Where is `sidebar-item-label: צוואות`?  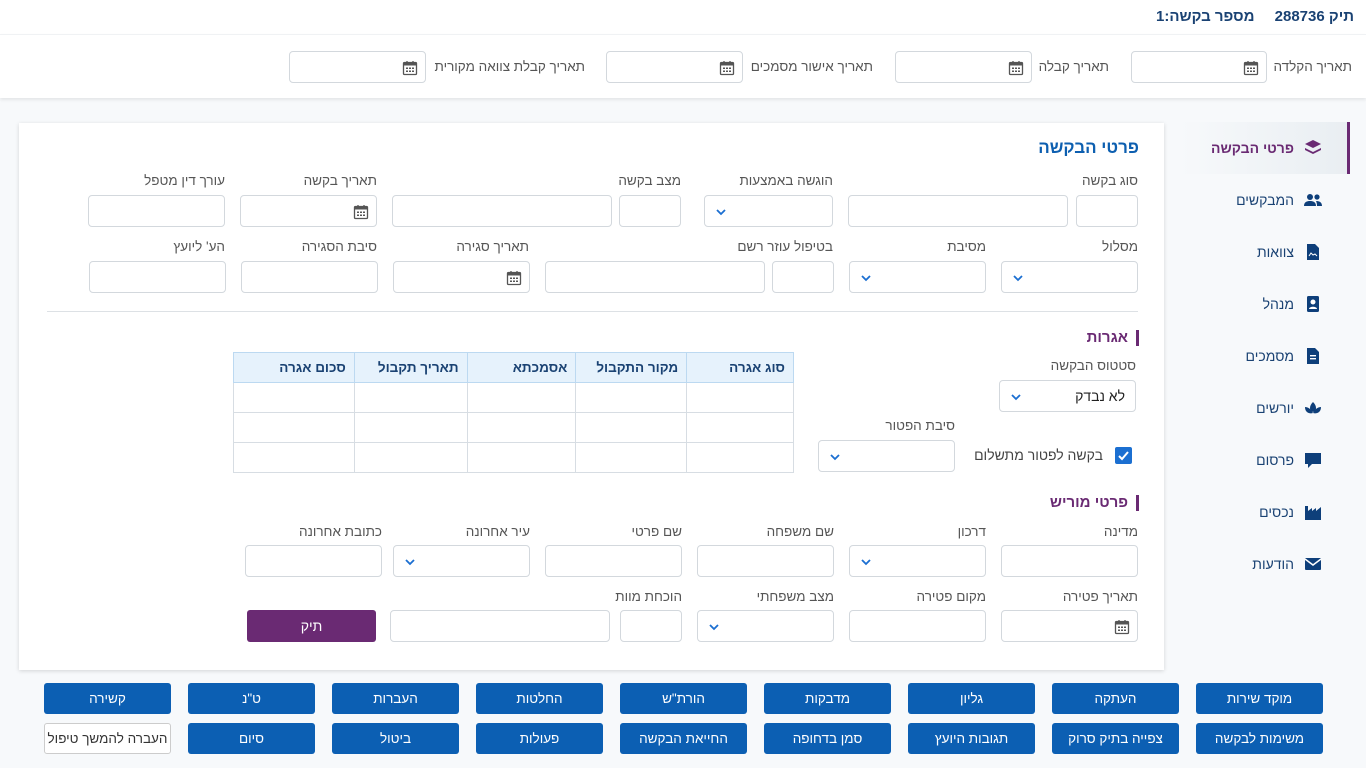 sidebar-item-label: צוואות is located at coordinates (1275, 252).